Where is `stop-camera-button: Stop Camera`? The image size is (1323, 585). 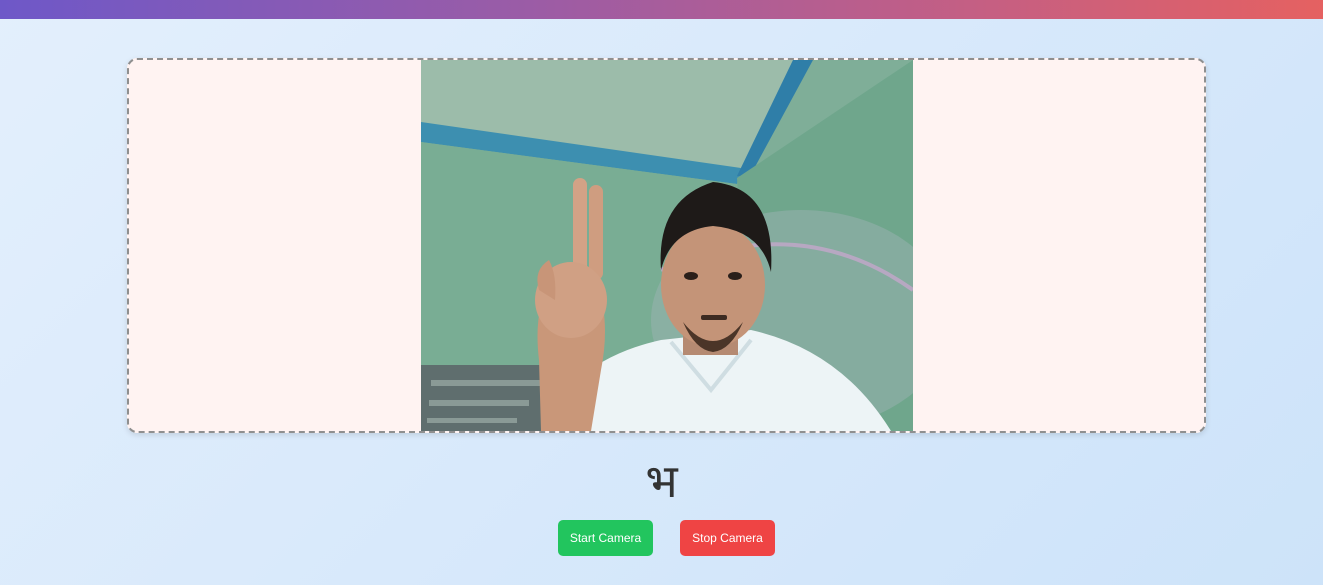
stop-camera-button: Stop Camera is located at coordinates (727, 538).